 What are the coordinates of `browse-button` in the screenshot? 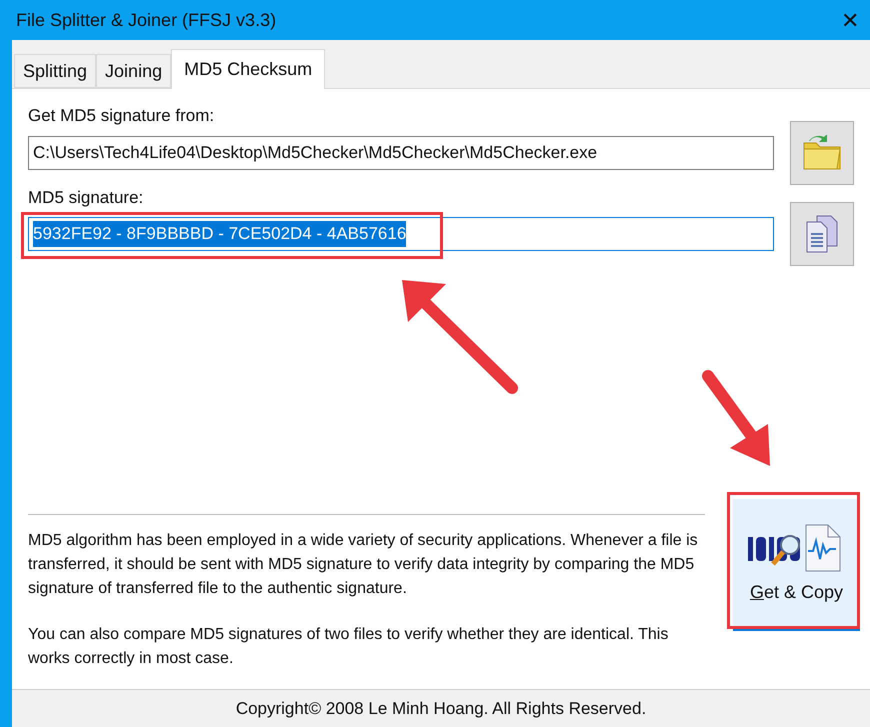 It's located at (822, 152).